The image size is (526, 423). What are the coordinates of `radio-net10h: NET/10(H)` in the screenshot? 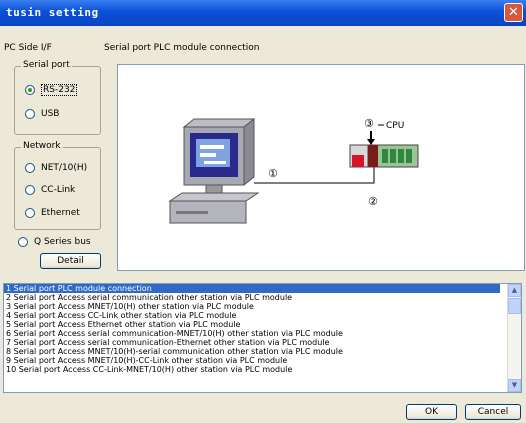 It's located at (56, 168).